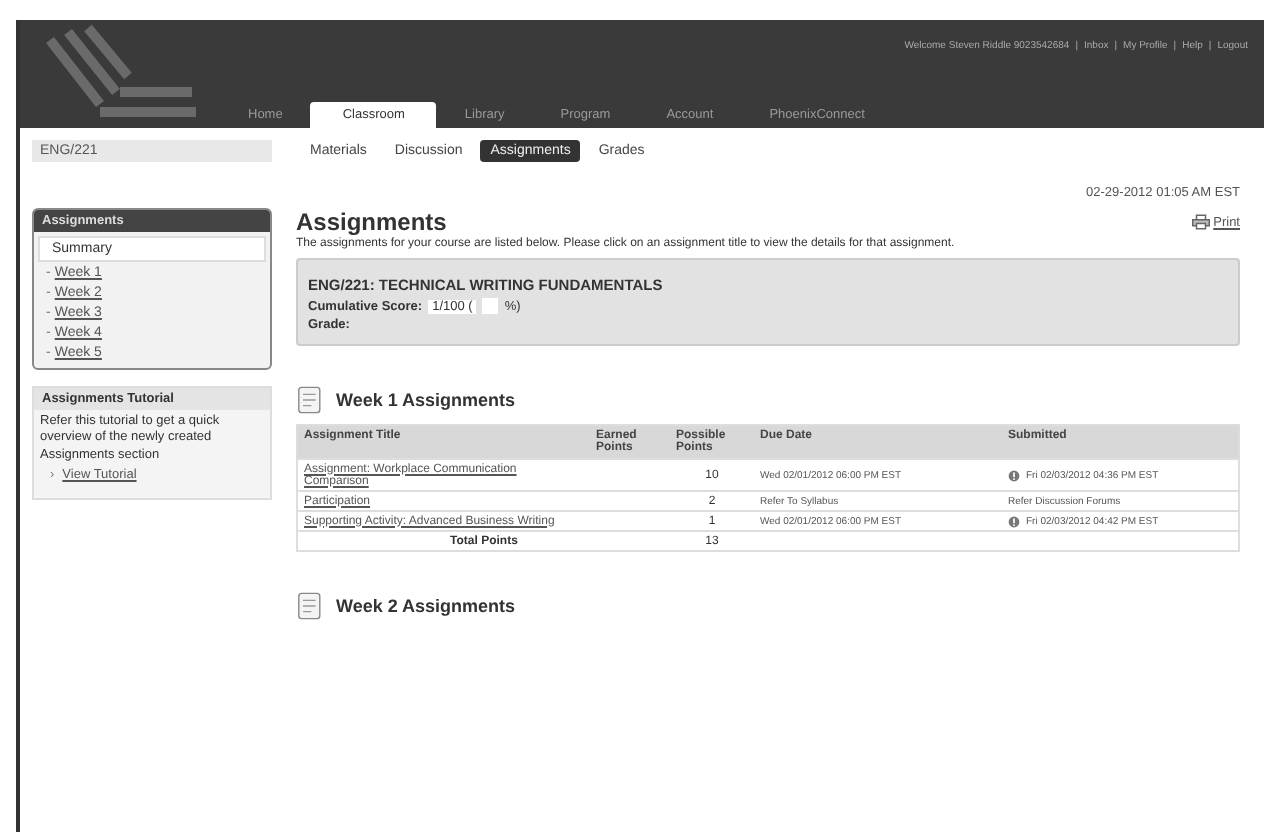 This screenshot has width=1276, height=832. What do you see at coordinates (1200, 222) in the screenshot?
I see `printer-icon` at bounding box center [1200, 222].